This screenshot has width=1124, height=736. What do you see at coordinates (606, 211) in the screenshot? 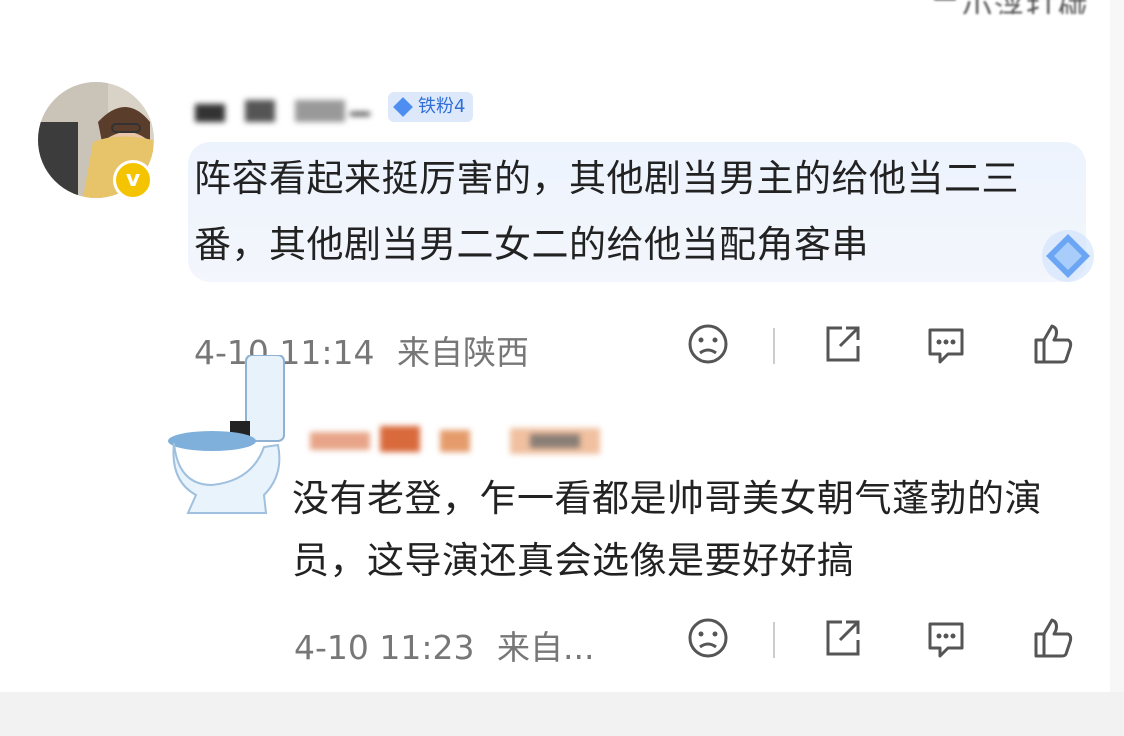
I see `comment-text: 阵容看起来挺厉害的，其他剧当男主的给他当二三番，其他剧当男二女二的给他当配角客串` at bounding box center [606, 211].